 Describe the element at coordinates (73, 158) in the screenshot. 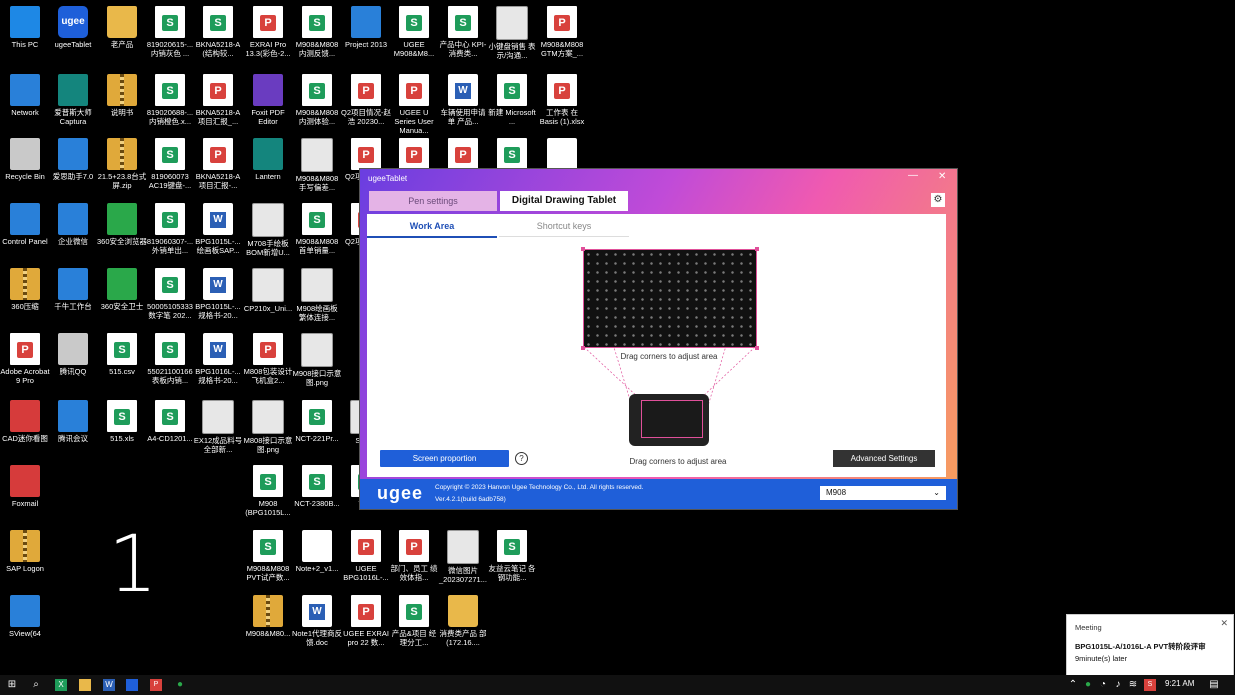

I see `desktop-icon: 爱思助手7.0` at that location.